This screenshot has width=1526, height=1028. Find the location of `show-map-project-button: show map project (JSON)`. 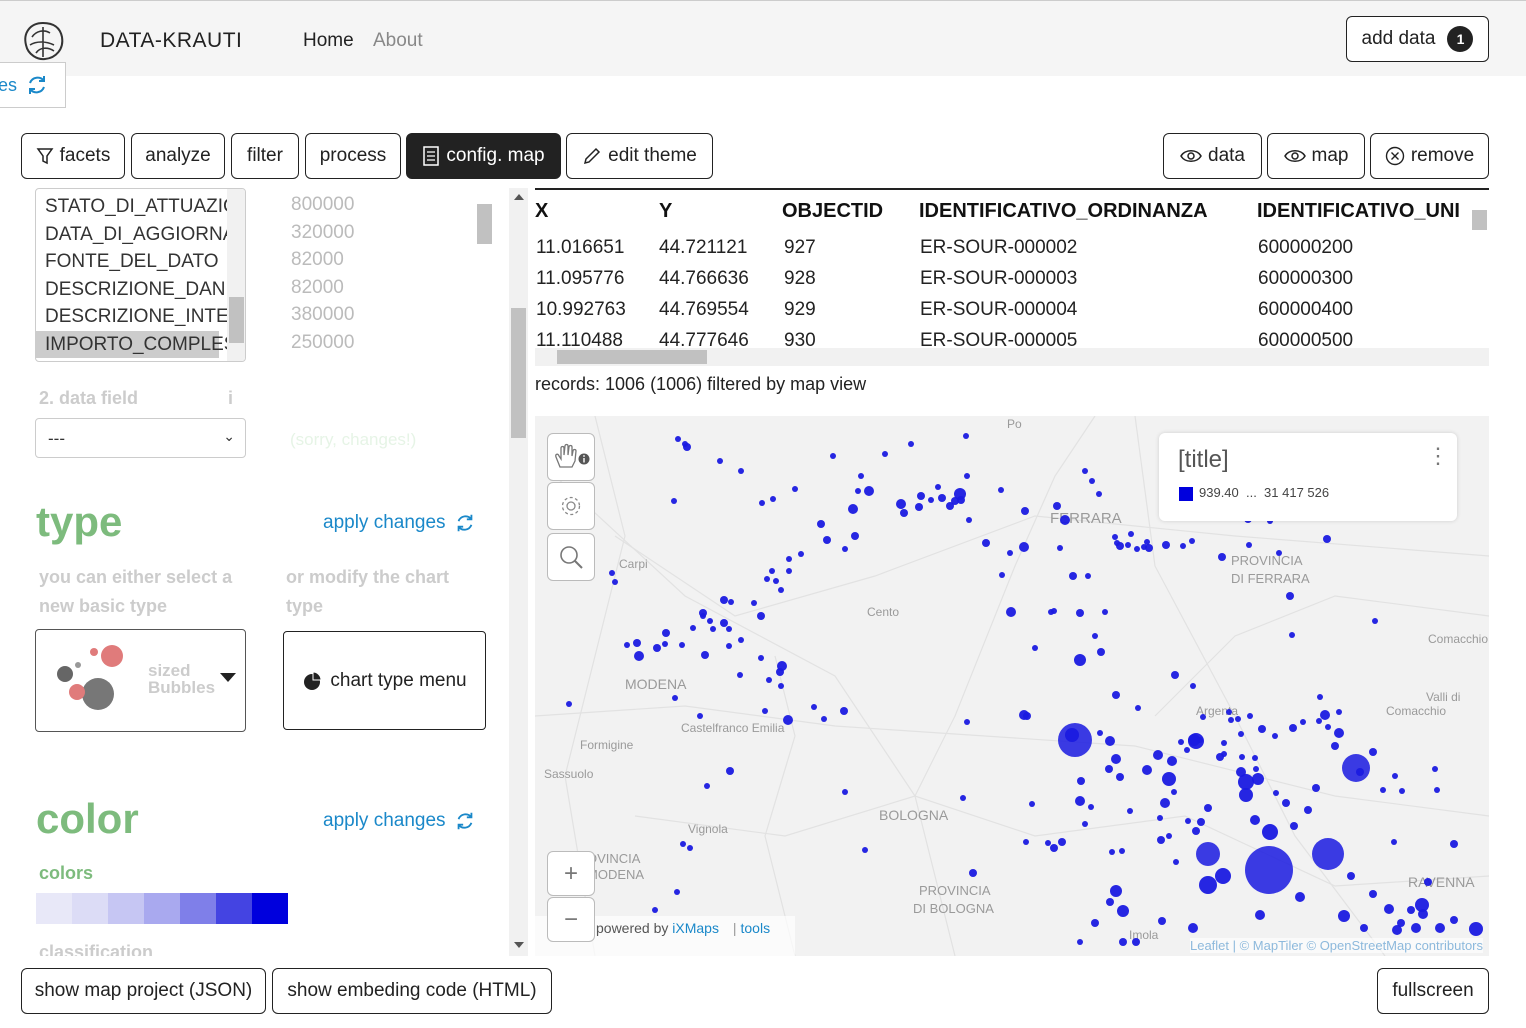

show-map-project-button: show map project (JSON) is located at coordinates (143, 991).